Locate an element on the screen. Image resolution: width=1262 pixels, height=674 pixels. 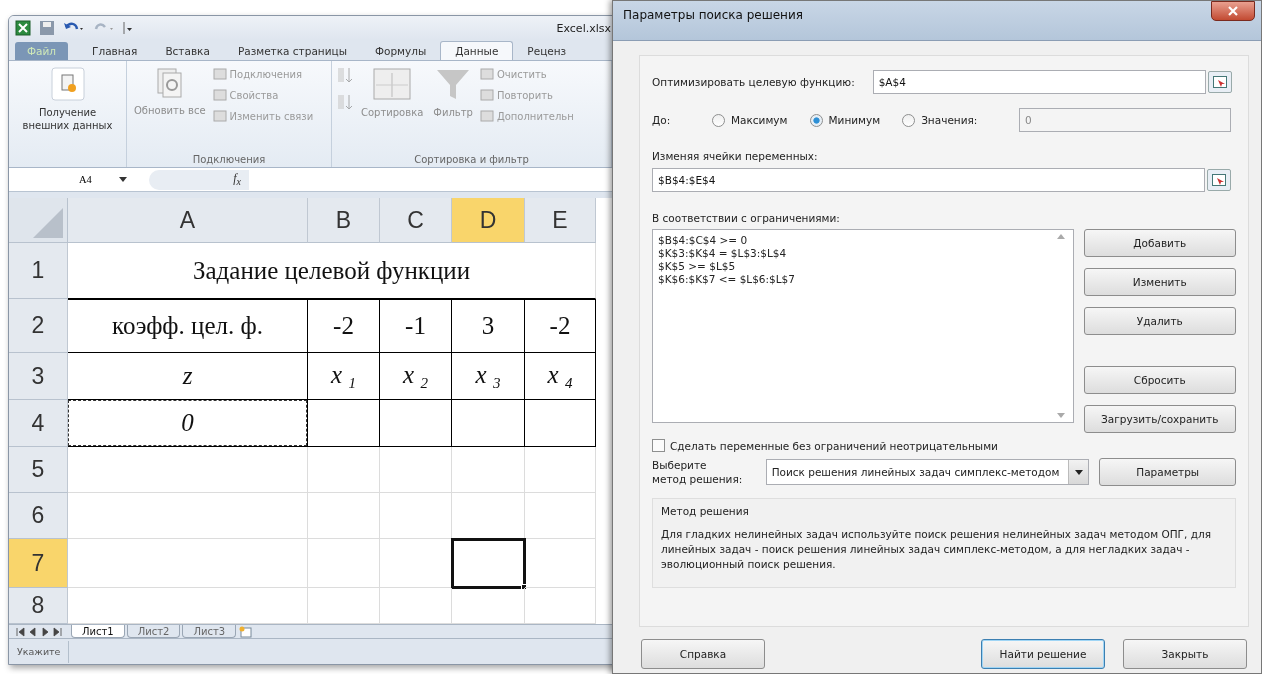
field-label: Изменяя ячейки переменных: is located at coordinates (735, 156).